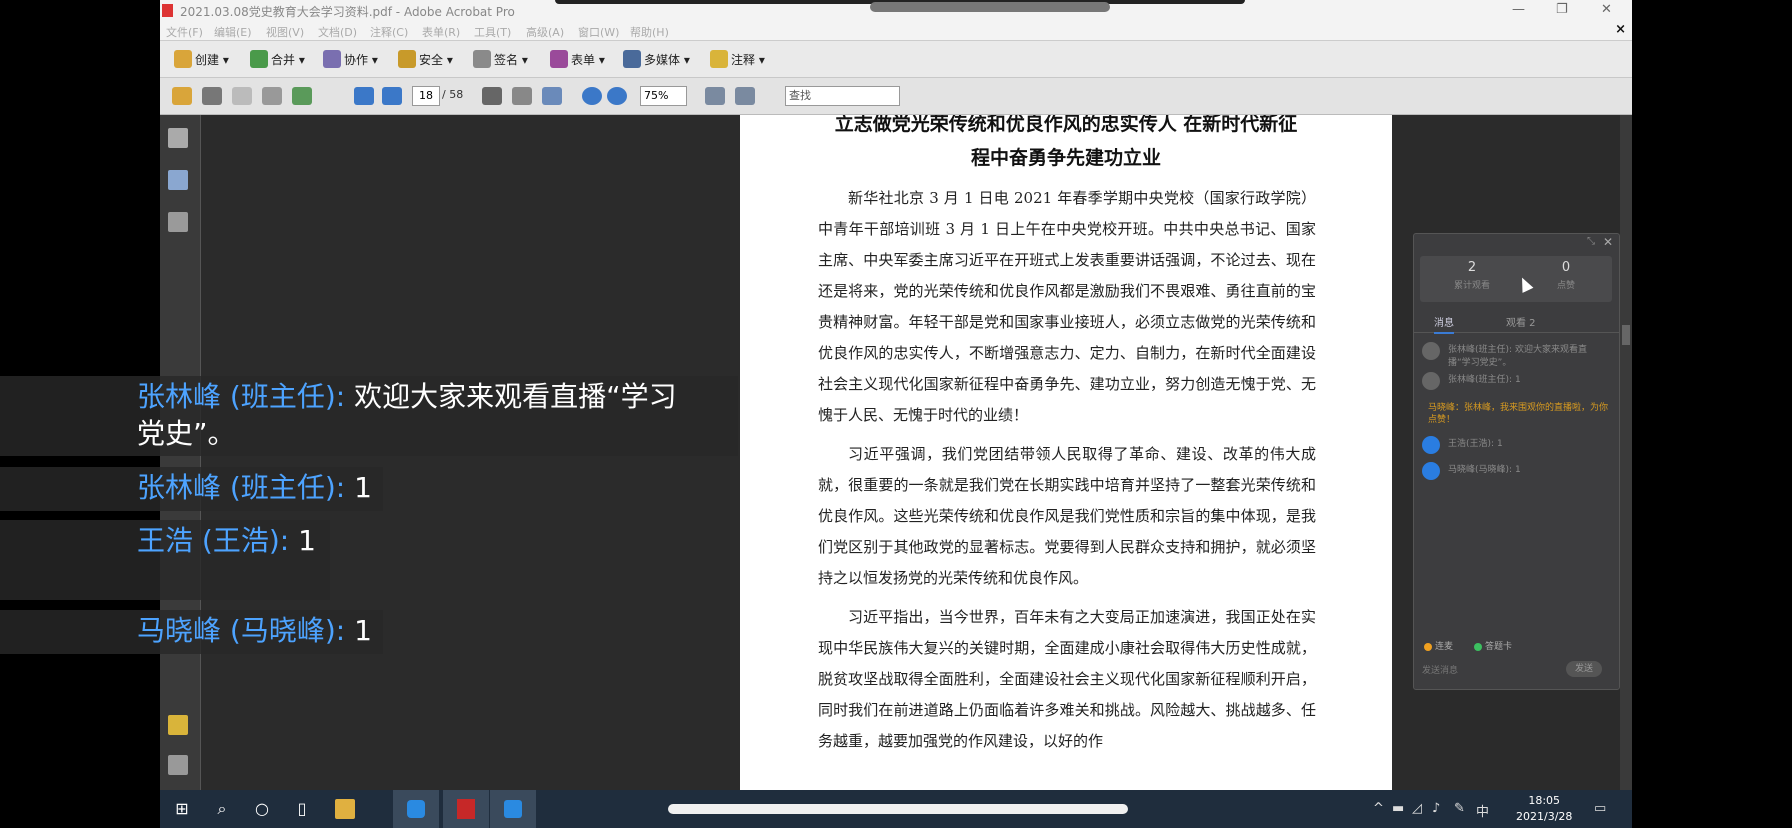  I want to click on comments-icon, so click(178, 725).